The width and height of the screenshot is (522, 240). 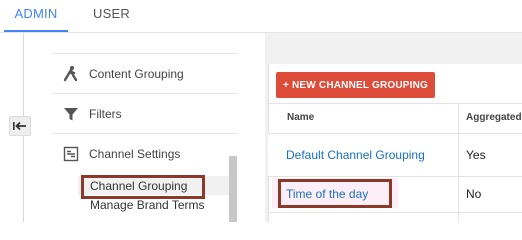 What do you see at coordinates (261, 16) in the screenshot?
I see `top-tab-bar: ADMIN USER` at bounding box center [261, 16].